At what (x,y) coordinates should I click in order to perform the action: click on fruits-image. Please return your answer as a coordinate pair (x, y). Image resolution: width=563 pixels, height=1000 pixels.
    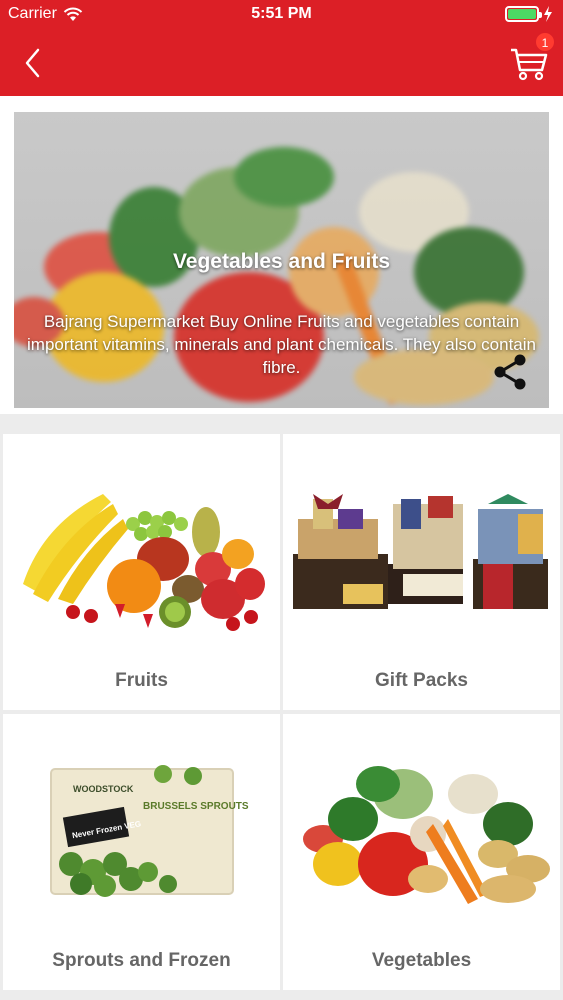
    Looking at the image, I should click on (144, 562).